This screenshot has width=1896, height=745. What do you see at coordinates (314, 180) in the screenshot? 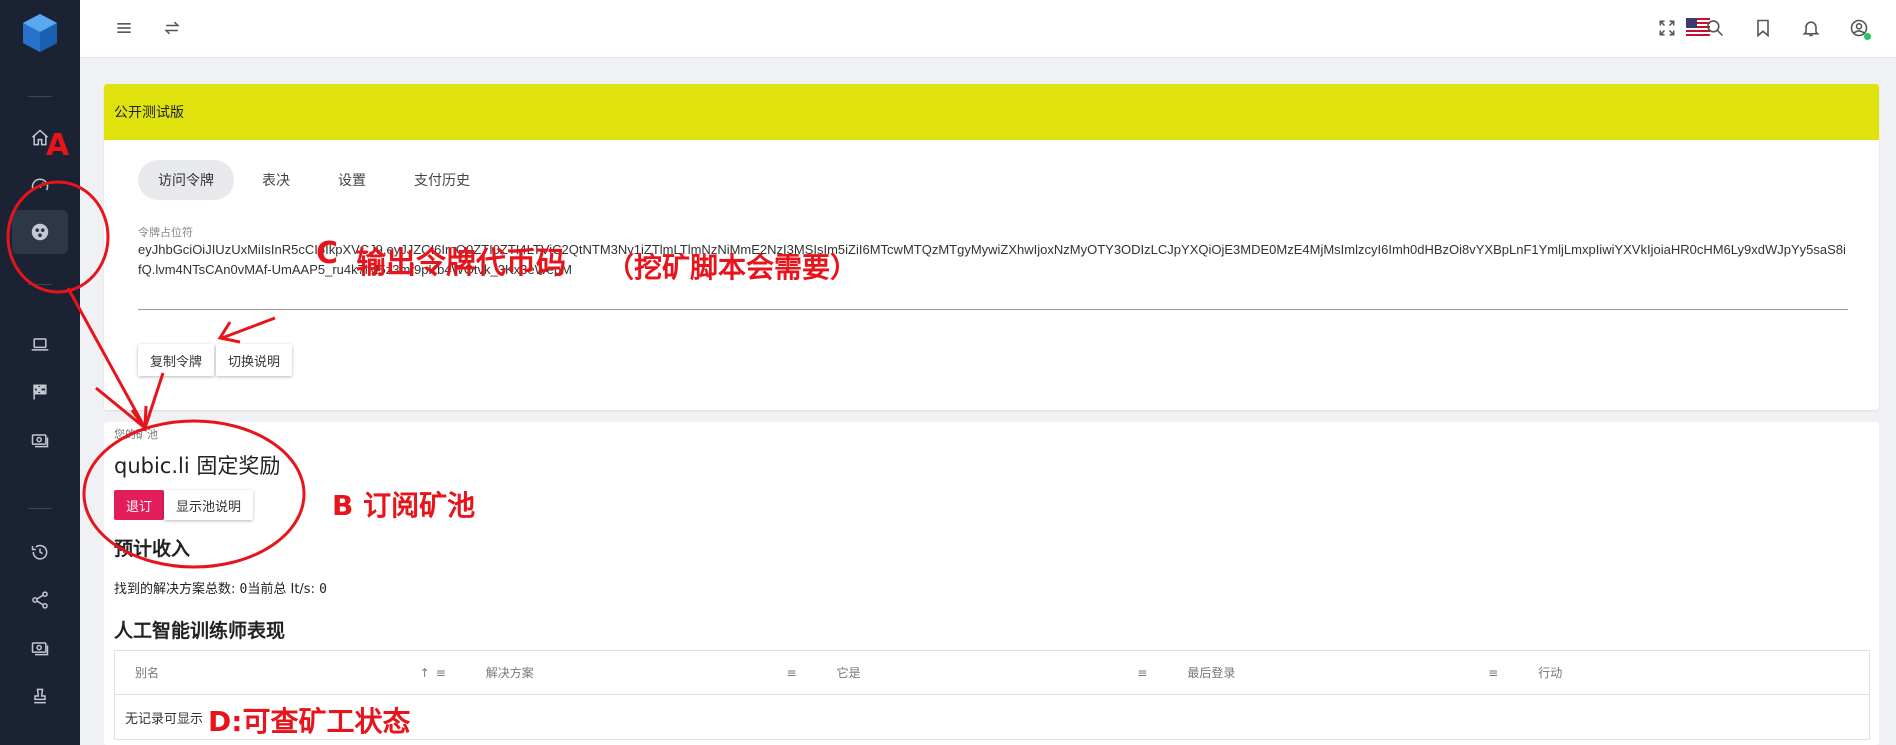
I see `beta-tabs: 访问令牌 表决 设置 支付历史` at bounding box center [314, 180].